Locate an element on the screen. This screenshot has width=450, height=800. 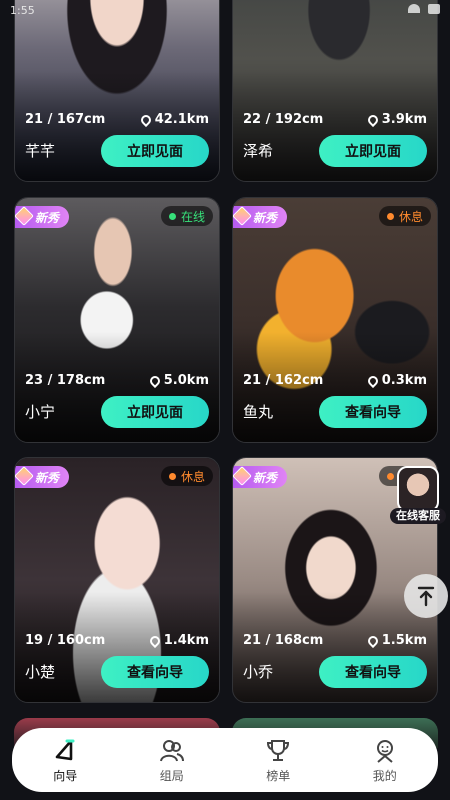
guide-name: 泽希 is located at coordinates (258, 151).